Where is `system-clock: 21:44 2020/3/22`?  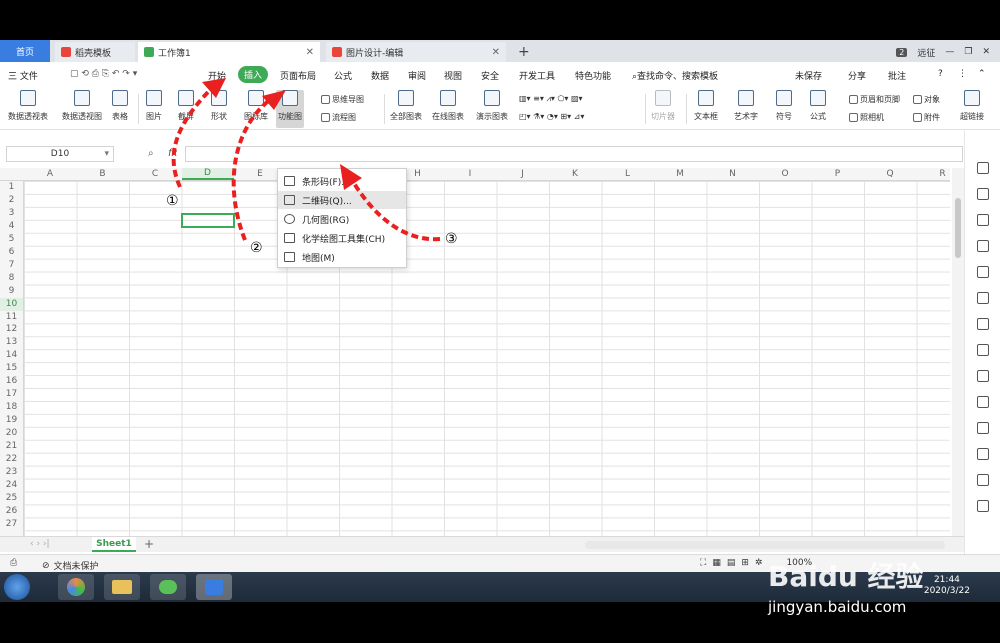 system-clock: 21:44 2020/3/22 is located at coordinates (947, 586).